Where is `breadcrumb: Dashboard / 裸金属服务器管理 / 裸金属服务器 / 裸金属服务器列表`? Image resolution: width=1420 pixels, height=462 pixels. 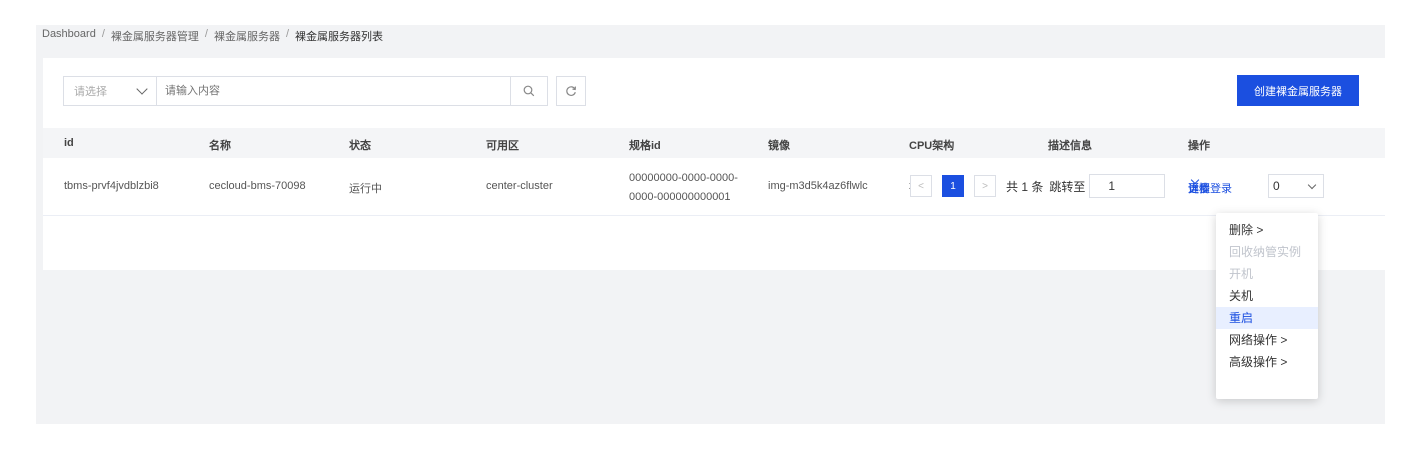 breadcrumb: Dashboard / 裸金属服务器管理 / 裸金属服务器 / 裸金属服务器列表 is located at coordinates (212, 36).